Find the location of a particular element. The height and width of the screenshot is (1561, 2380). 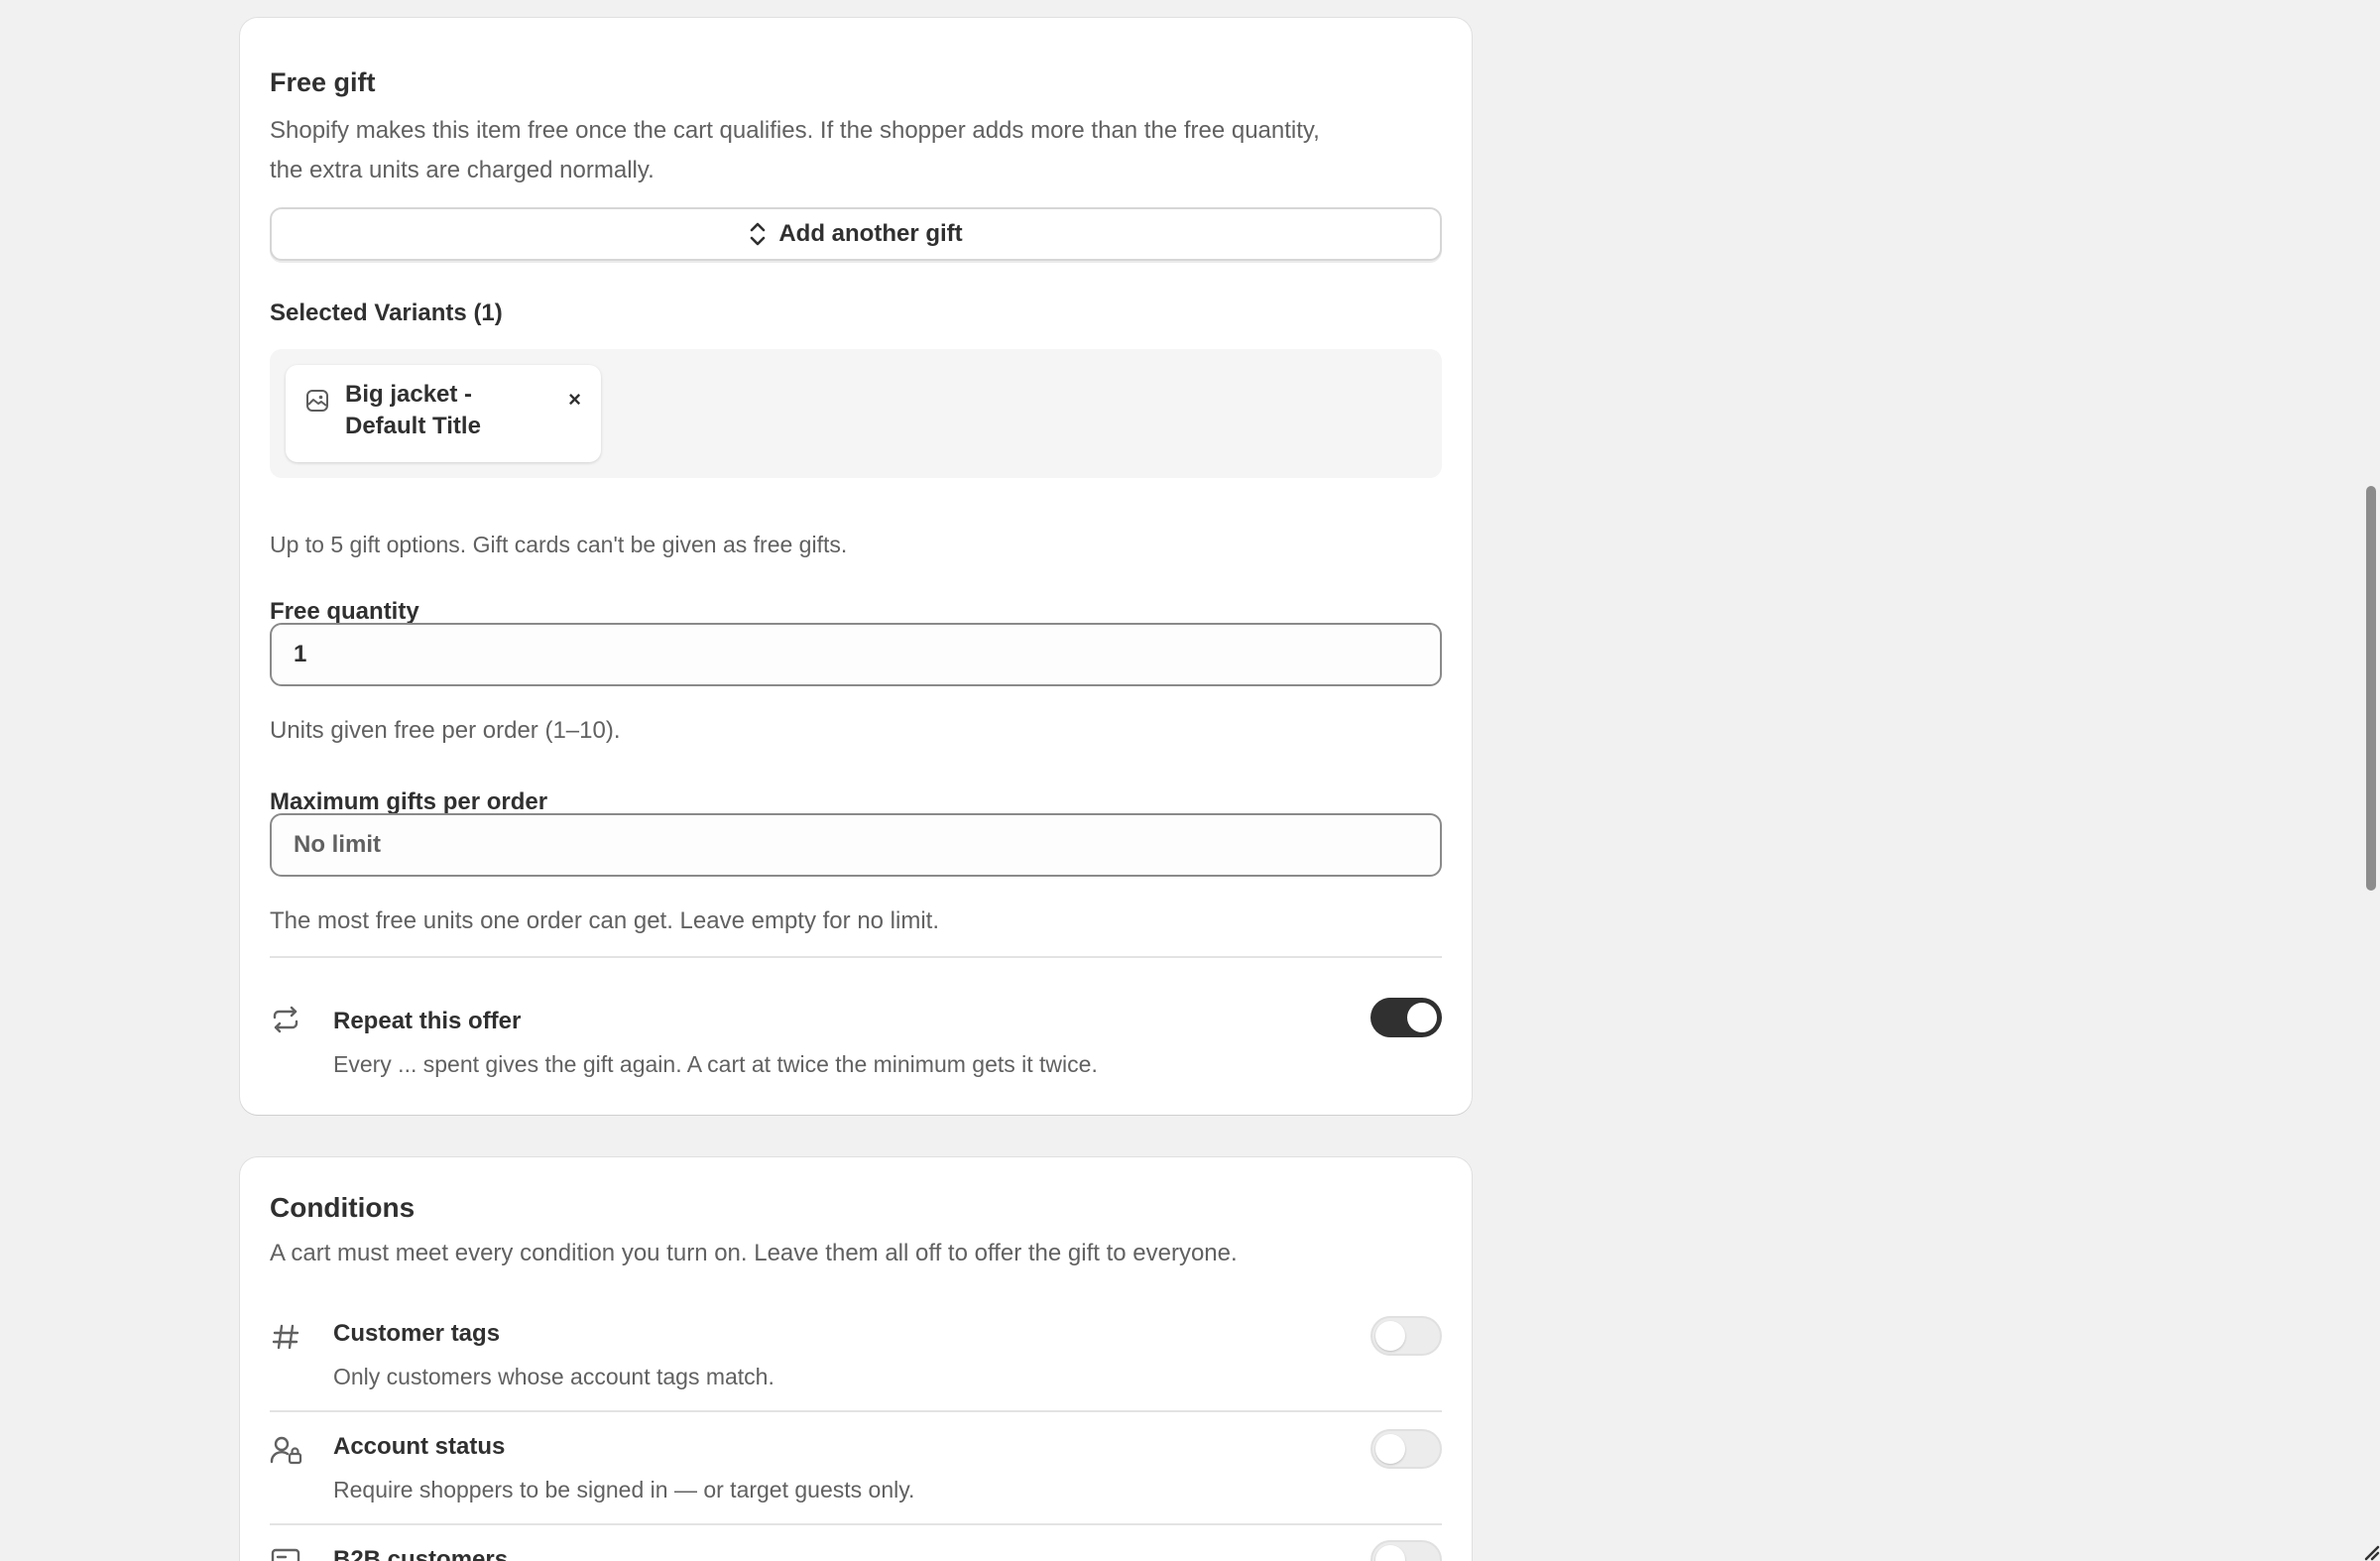

variant-product-name: Big jacket - is located at coordinates (409, 394).